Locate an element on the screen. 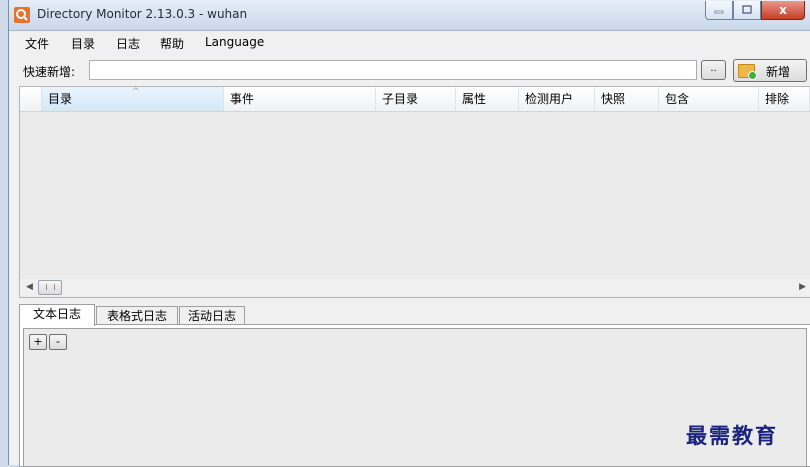  menu-language: Language is located at coordinates (234, 42).